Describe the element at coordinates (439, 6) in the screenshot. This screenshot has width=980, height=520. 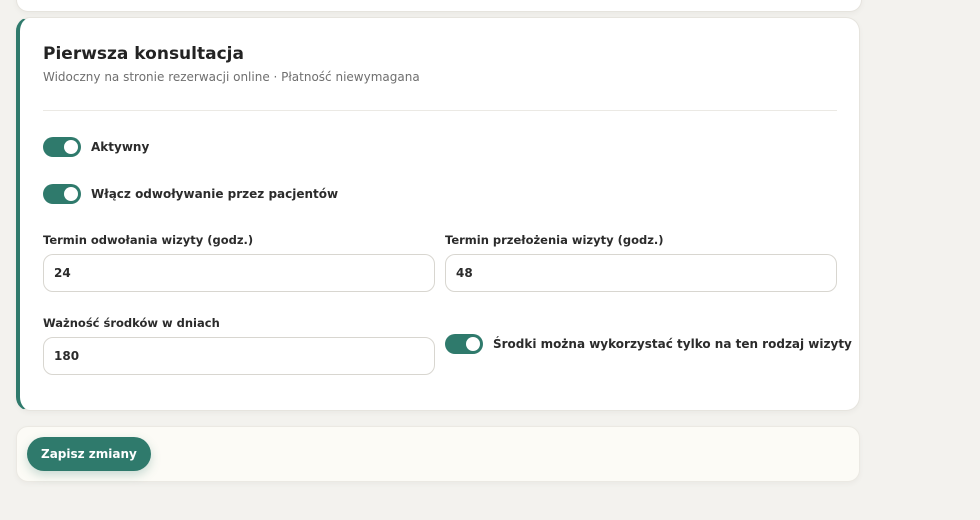
I see `previous-card-edge` at that location.